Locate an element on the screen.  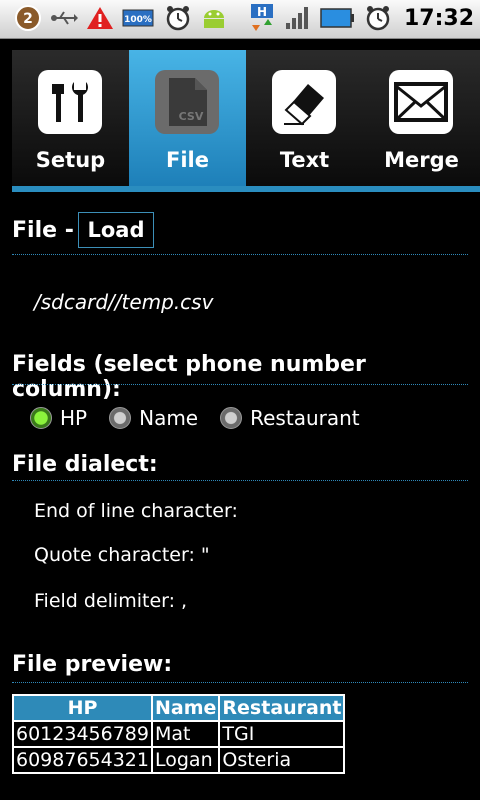
eraser-icon is located at coordinates (304, 102).